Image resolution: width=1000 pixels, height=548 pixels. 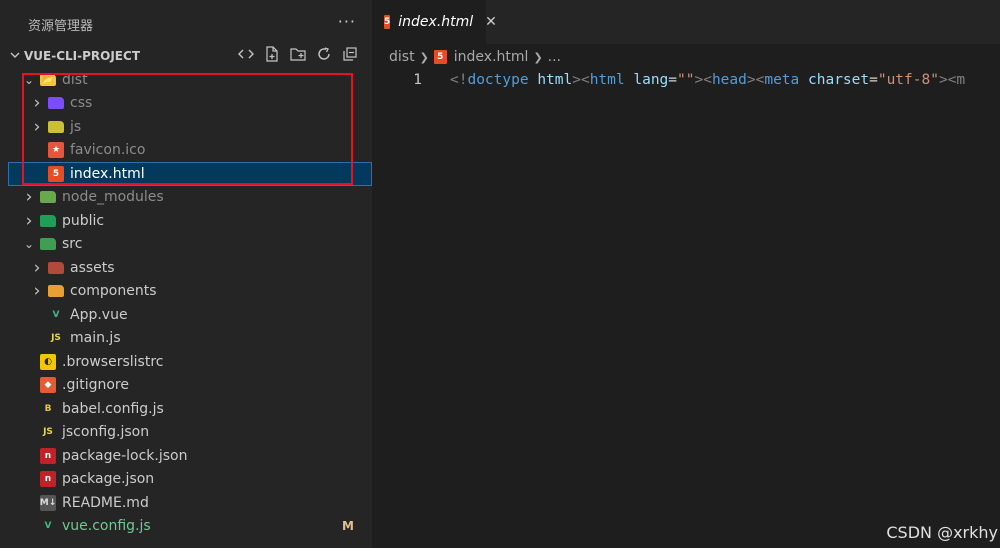 What do you see at coordinates (83, 220) in the screenshot?
I see `tree-item-label: public` at bounding box center [83, 220].